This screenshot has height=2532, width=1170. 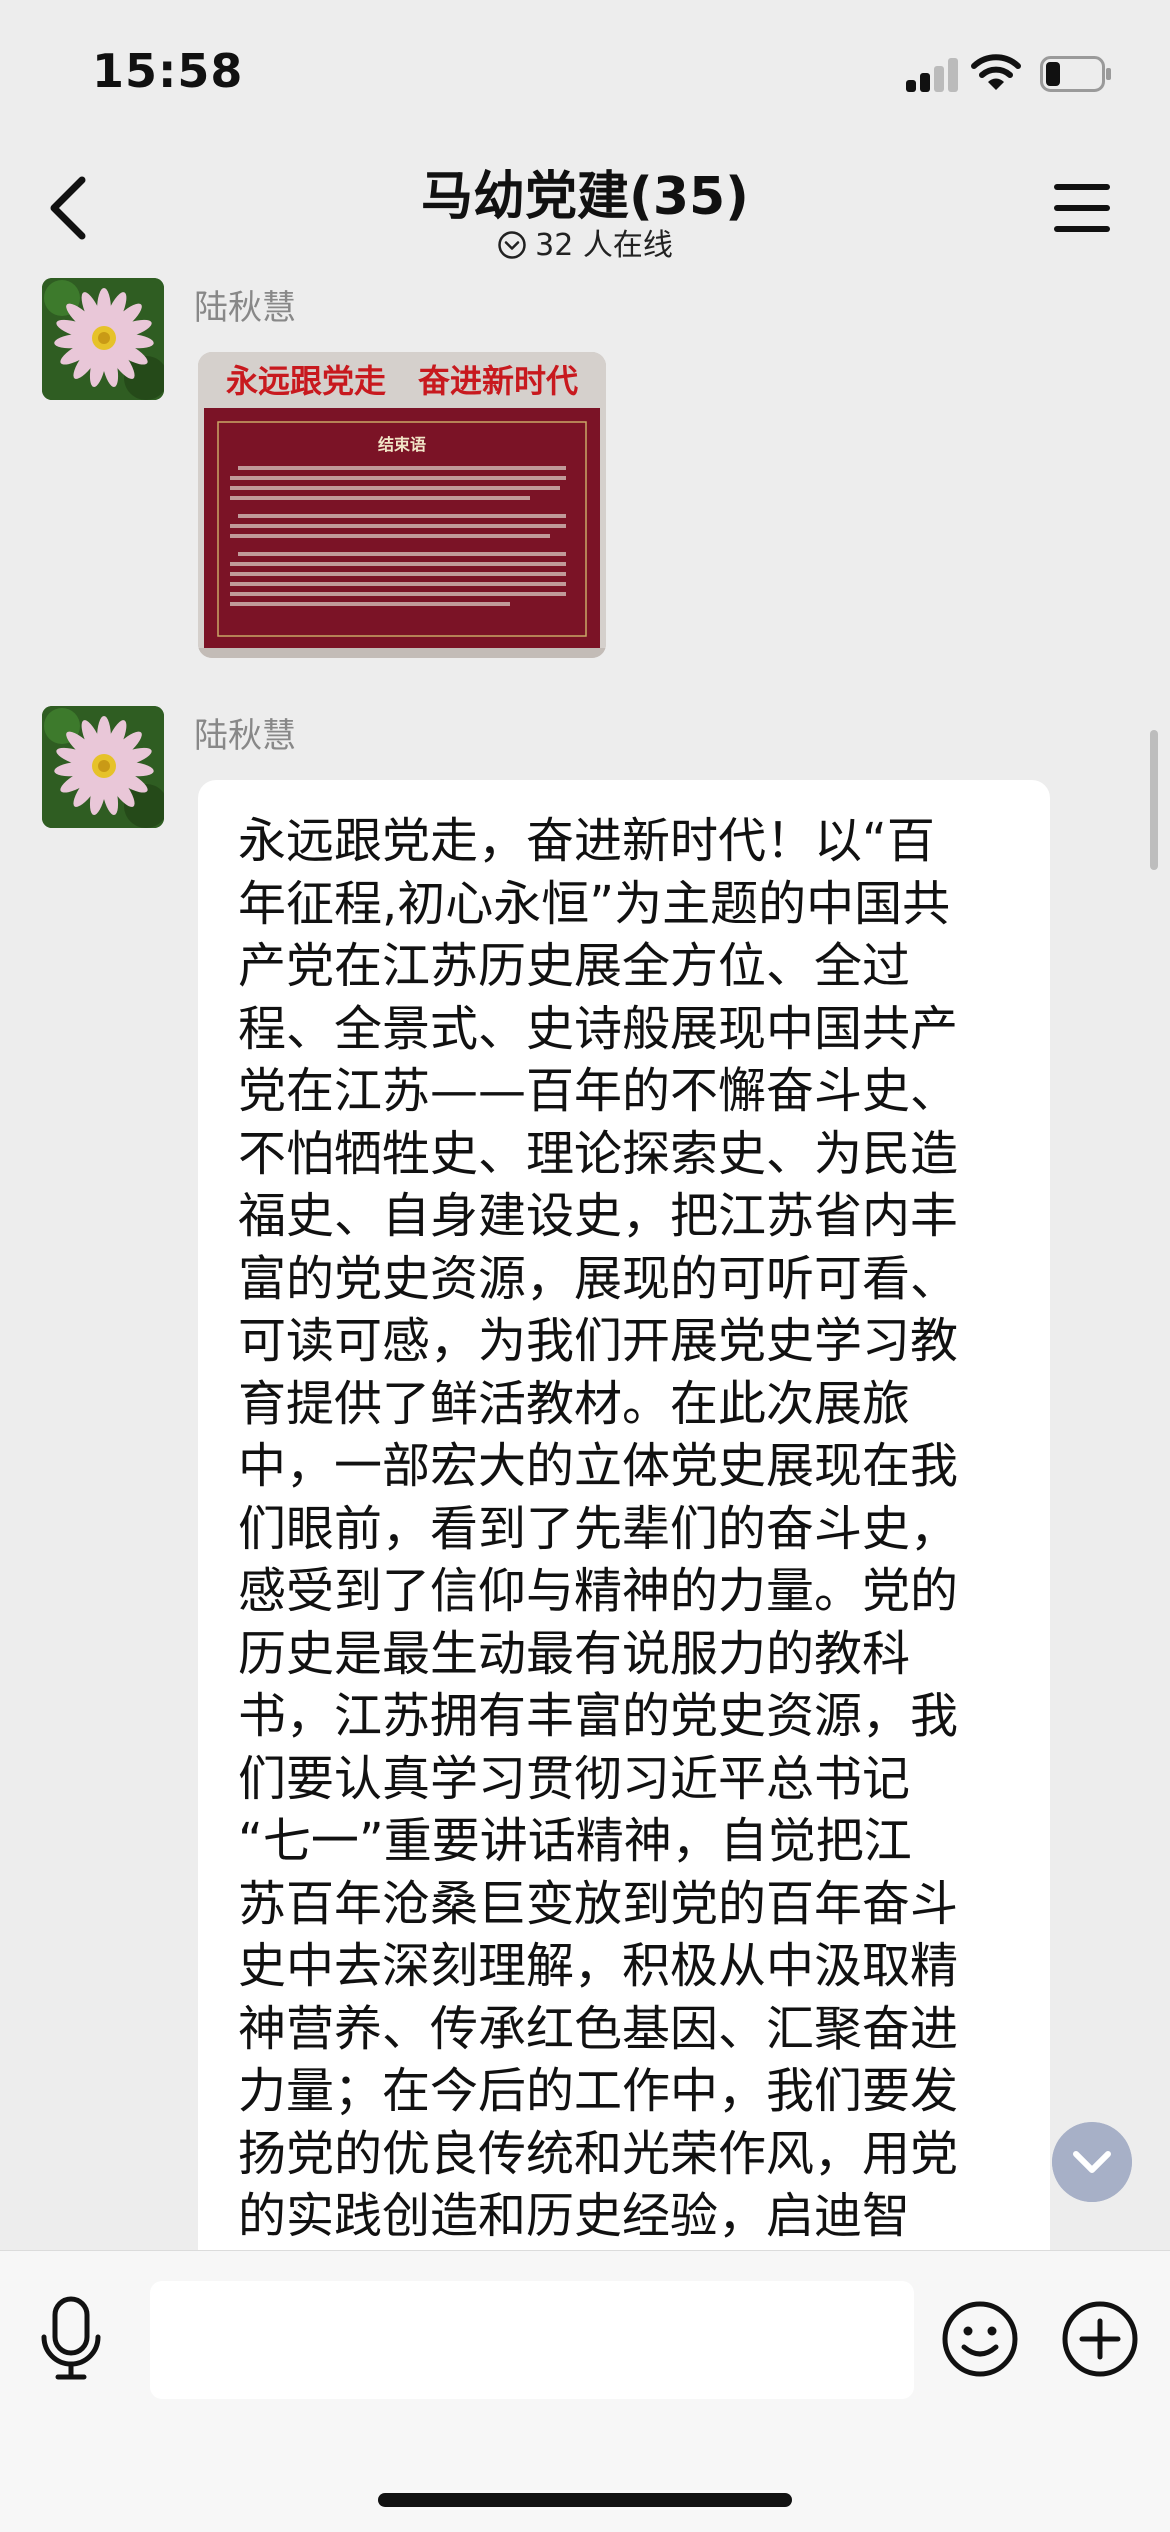 What do you see at coordinates (585, 197) in the screenshot?
I see `chat-title: 马幼党建(35)` at bounding box center [585, 197].